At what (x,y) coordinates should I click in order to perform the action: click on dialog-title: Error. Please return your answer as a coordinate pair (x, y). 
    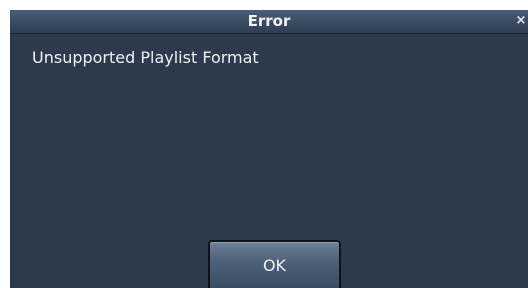
    Looking at the image, I should click on (269, 21).